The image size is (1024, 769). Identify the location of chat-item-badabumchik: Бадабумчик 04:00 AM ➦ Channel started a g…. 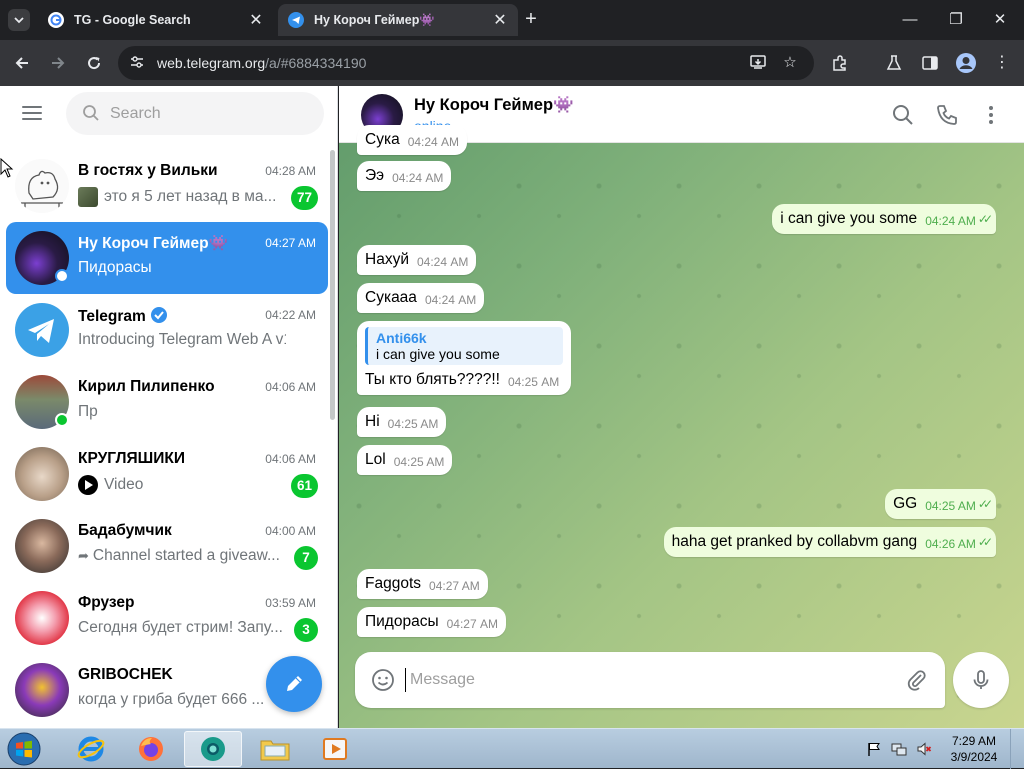
(167, 546).